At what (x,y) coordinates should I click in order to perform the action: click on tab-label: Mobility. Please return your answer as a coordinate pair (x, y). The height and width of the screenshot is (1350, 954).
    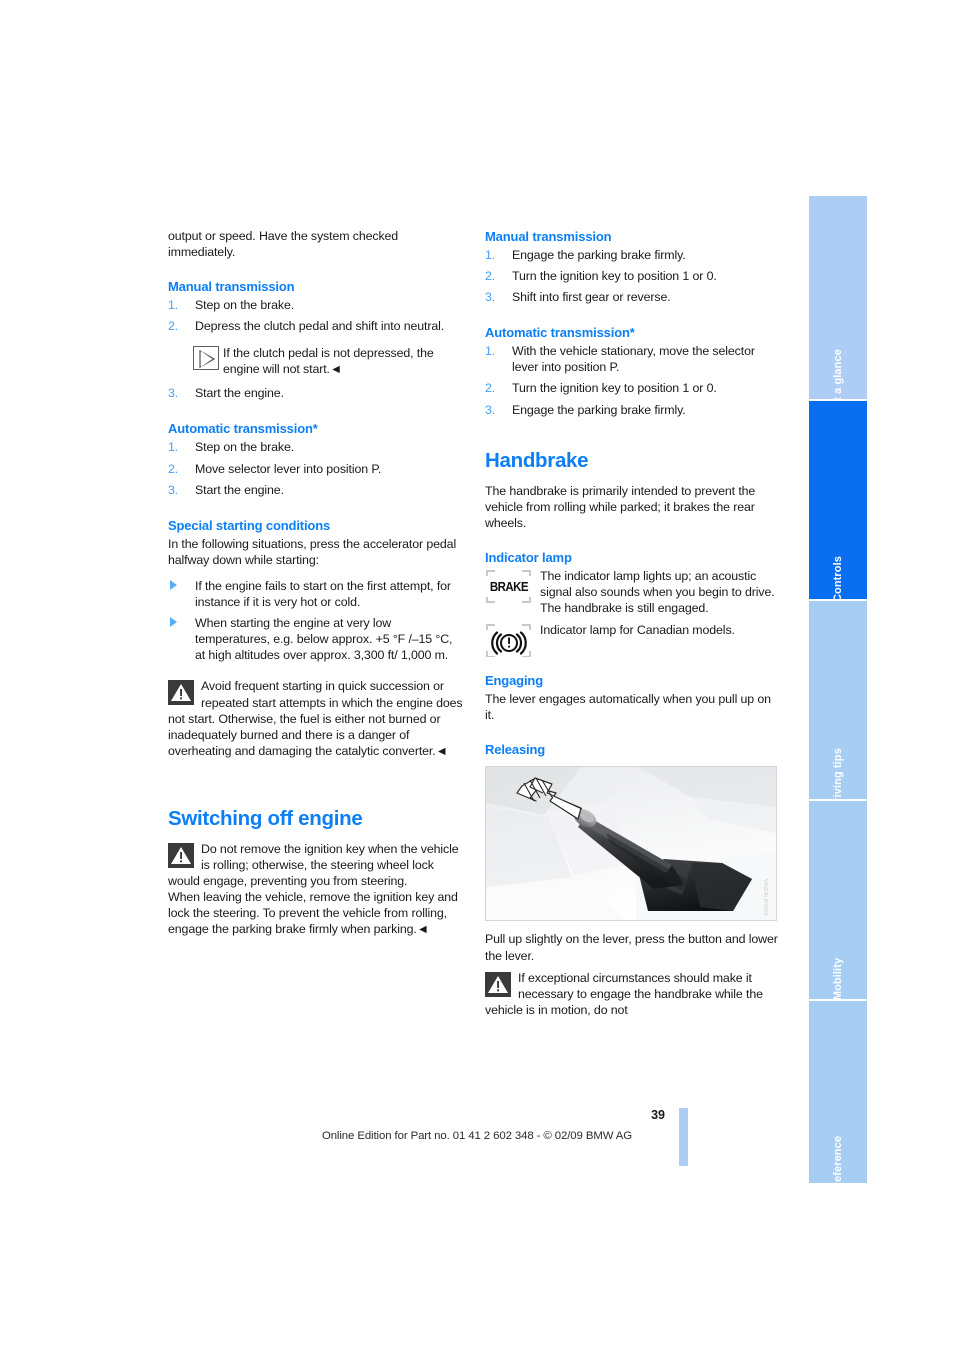
    Looking at the image, I should click on (838, 979).